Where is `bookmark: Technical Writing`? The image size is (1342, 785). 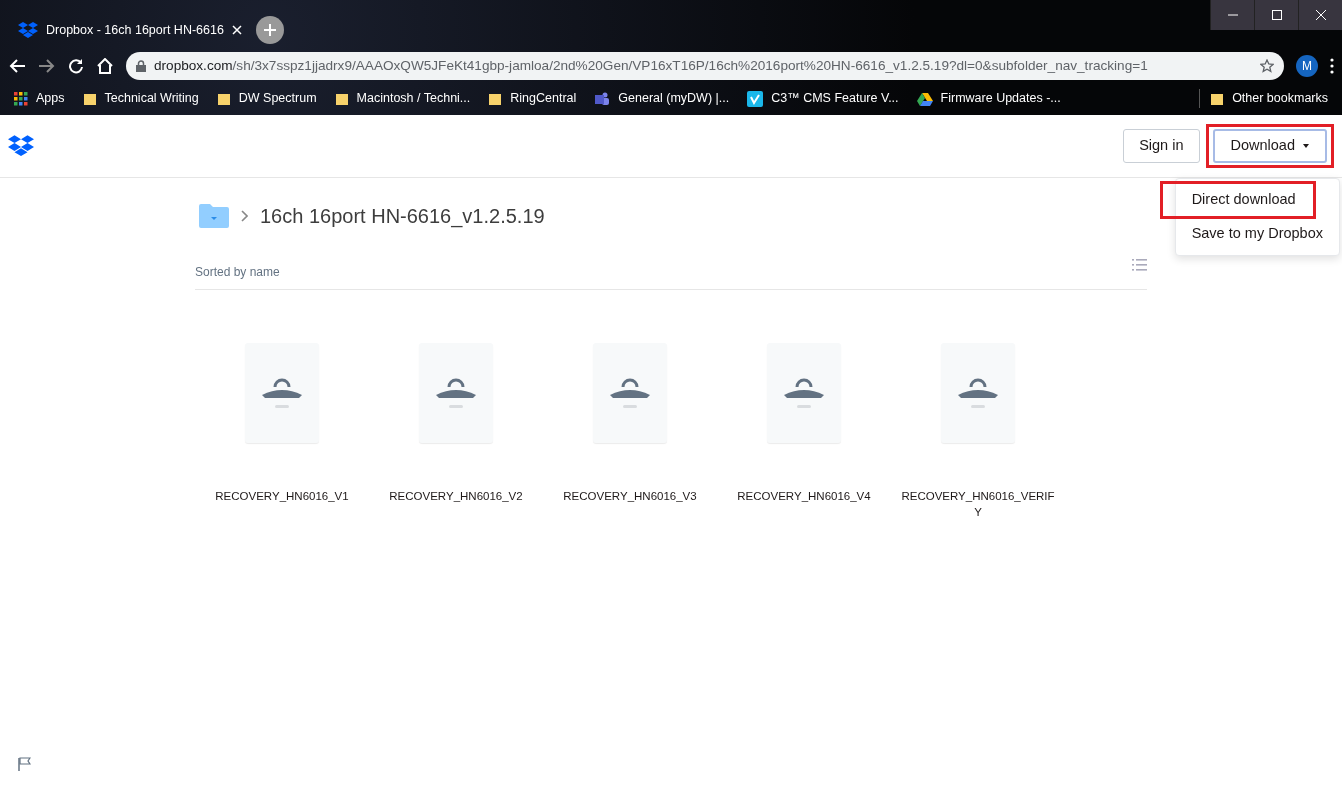
bookmark: Technical Writing is located at coordinates (140, 98).